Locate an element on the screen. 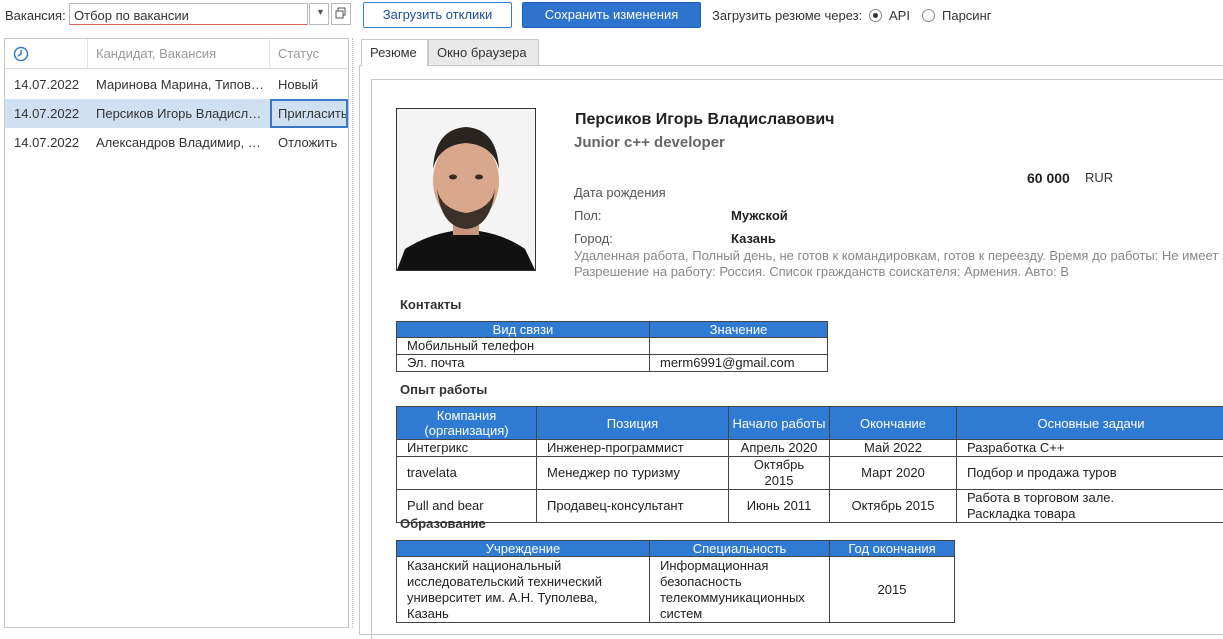 The height and width of the screenshot is (639, 1223). contacts-header-value: Значение is located at coordinates (739, 330).